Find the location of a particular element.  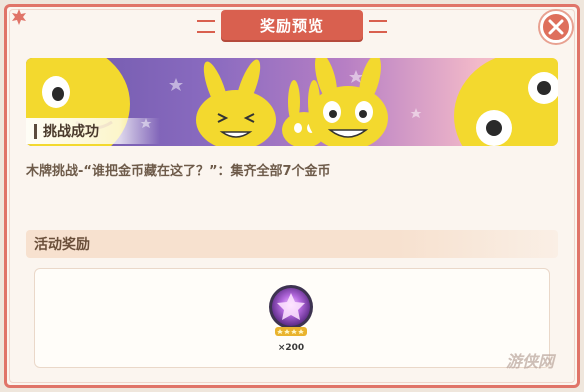

close-icon is located at coordinates (556, 27).